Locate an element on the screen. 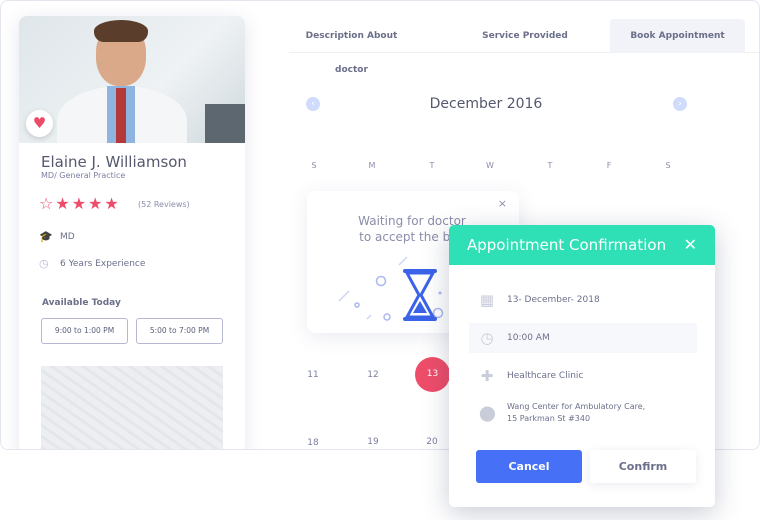 The height and width of the screenshot is (520, 760). medical-cross-icon: ✚ is located at coordinates (487, 376).